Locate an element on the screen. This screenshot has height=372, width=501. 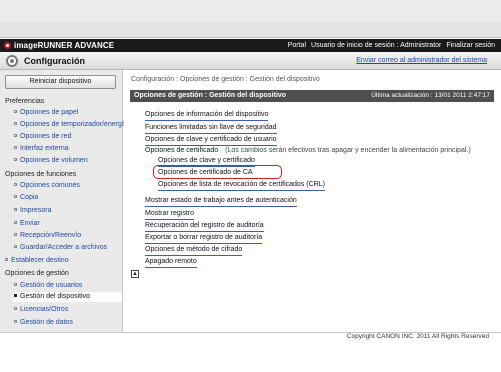
sidebar-item-printer: Impresora is located at coordinates (33, 211).